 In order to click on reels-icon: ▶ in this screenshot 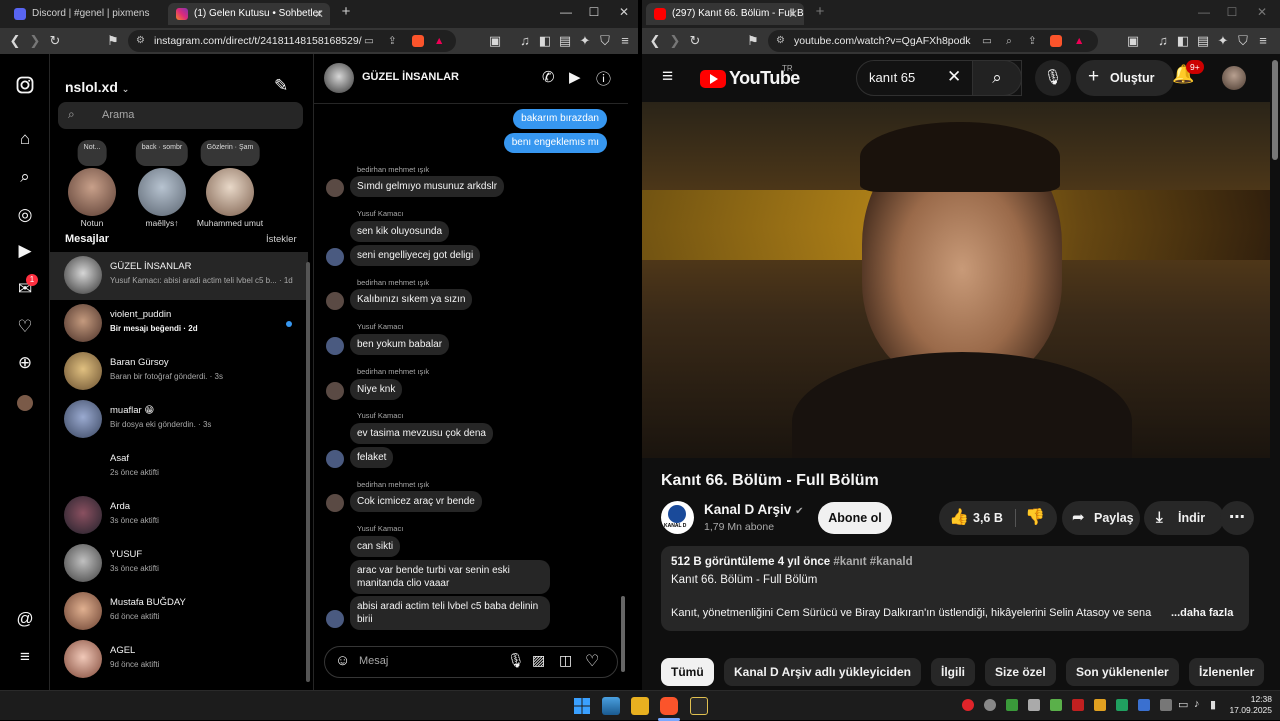, I will do `click(25, 251)`.